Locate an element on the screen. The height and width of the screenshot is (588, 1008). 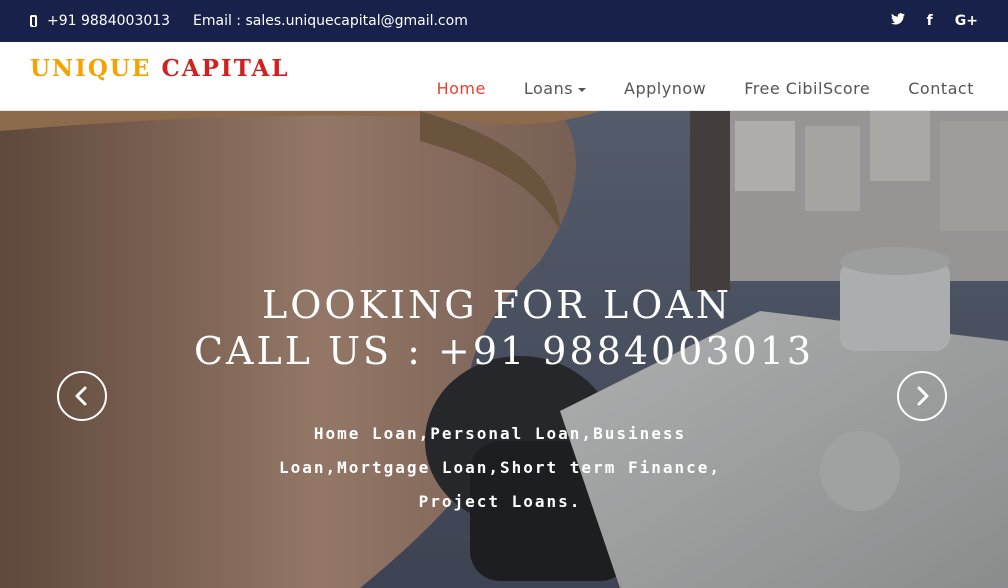
brand-word-capital: CAPITAL is located at coordinates (225, 68).